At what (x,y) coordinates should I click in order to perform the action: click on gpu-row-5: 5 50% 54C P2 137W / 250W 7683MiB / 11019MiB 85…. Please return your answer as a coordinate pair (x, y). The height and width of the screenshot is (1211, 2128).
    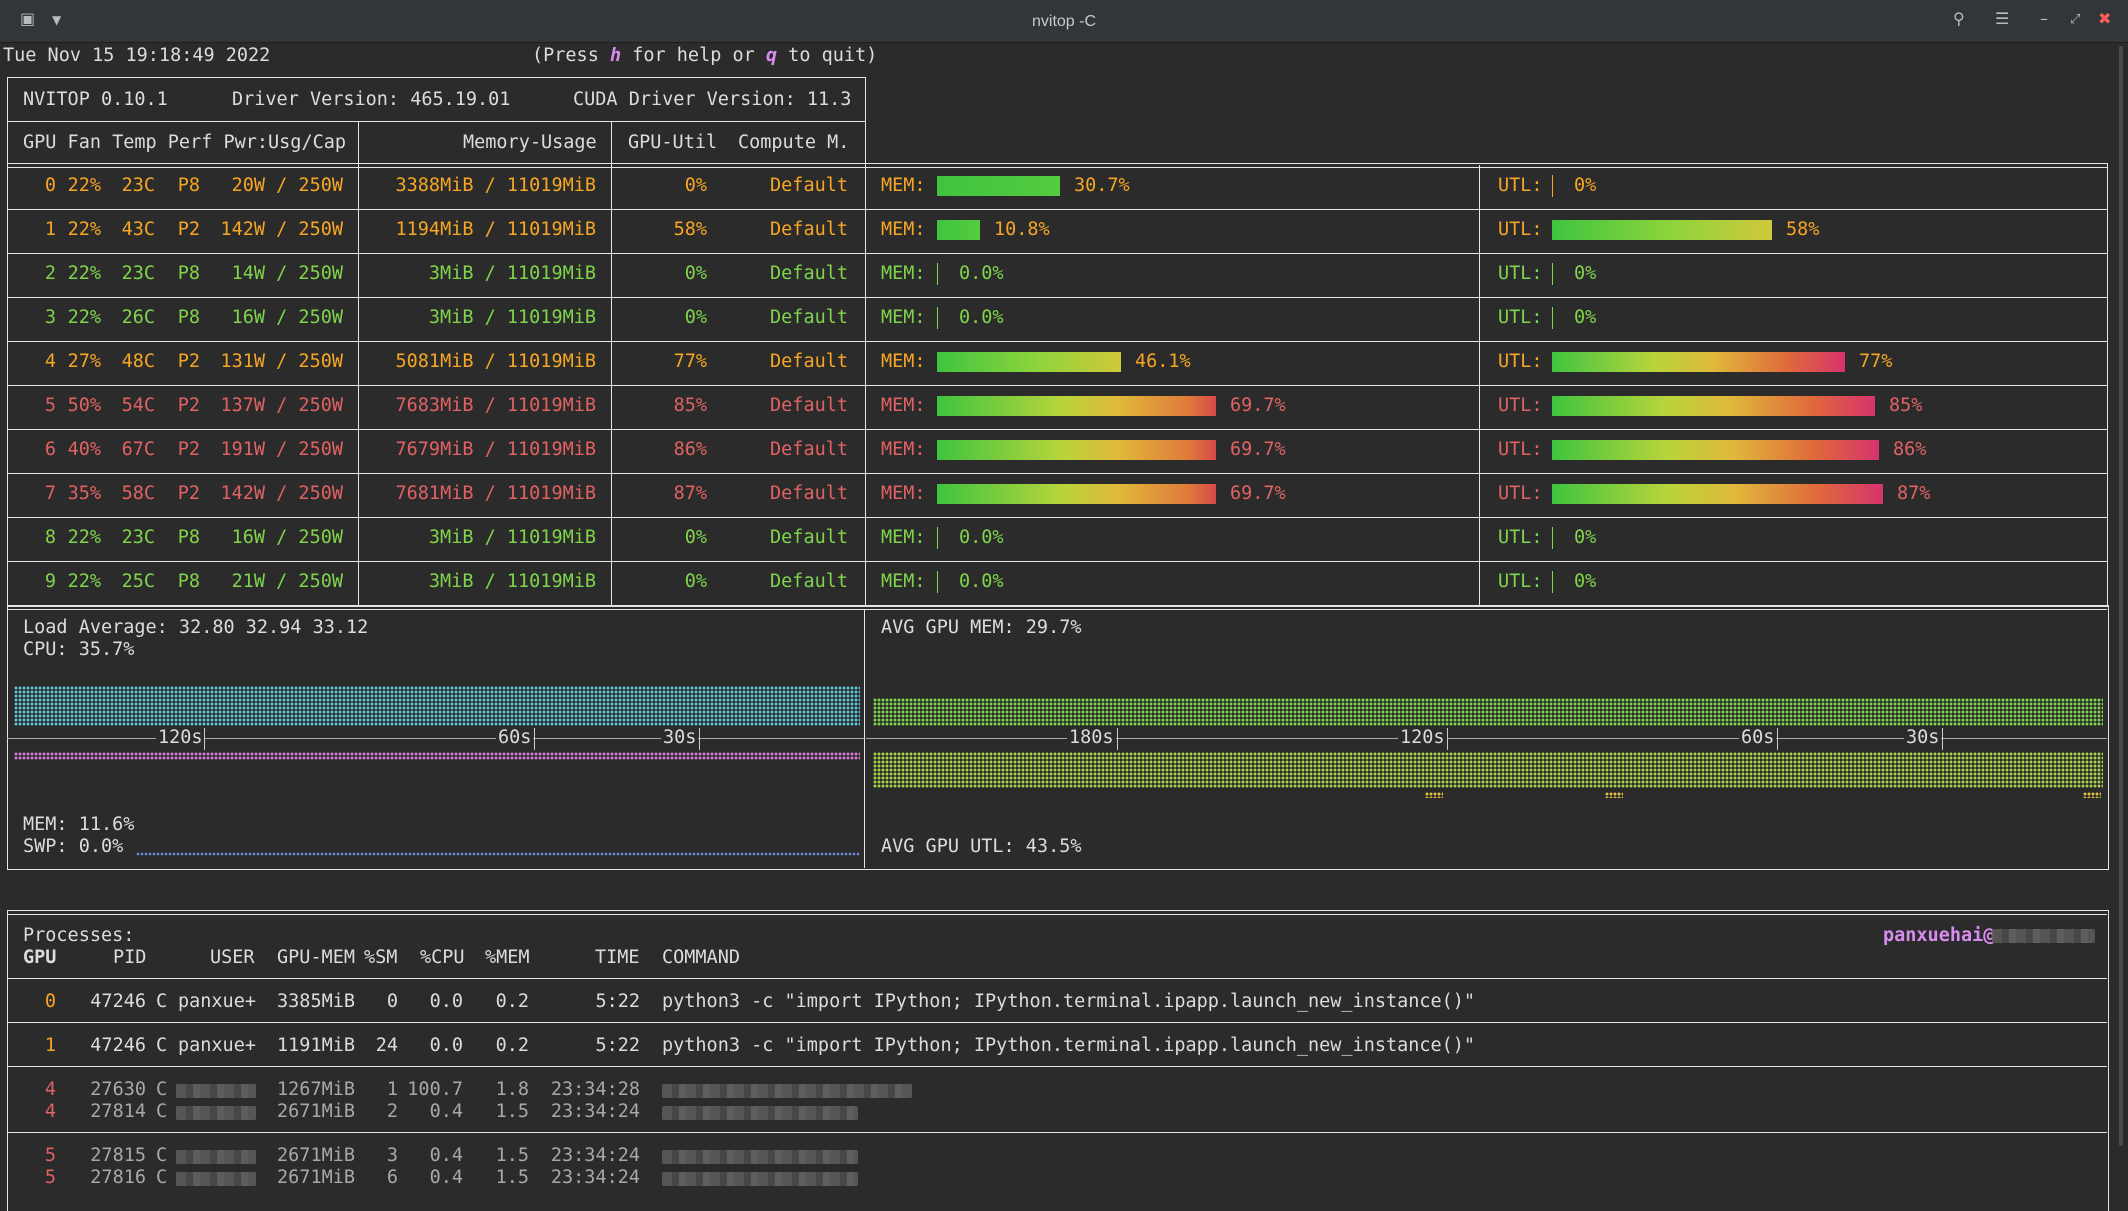
    Looking at the image, I should click on (1064, 411).